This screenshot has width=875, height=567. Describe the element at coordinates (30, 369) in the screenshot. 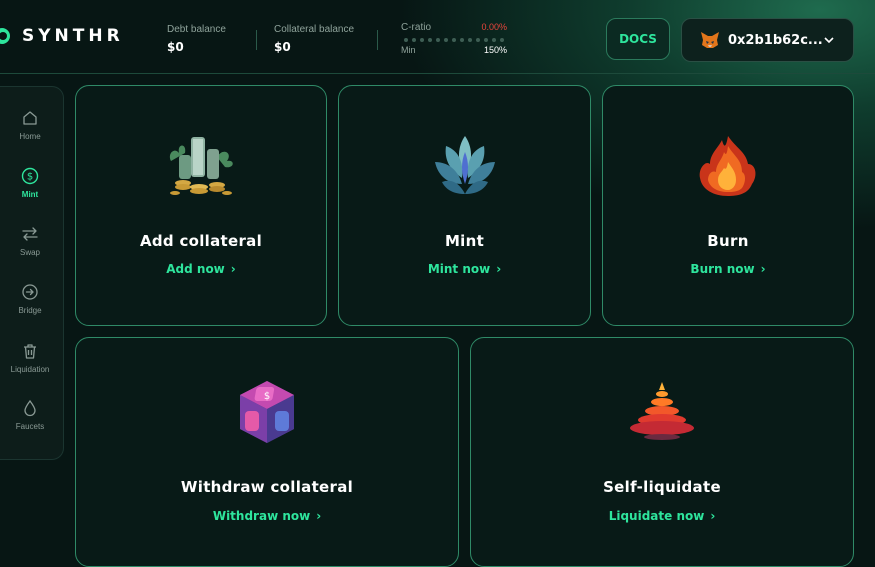

I see `sidebar-item-label: Liquidation` at that location.